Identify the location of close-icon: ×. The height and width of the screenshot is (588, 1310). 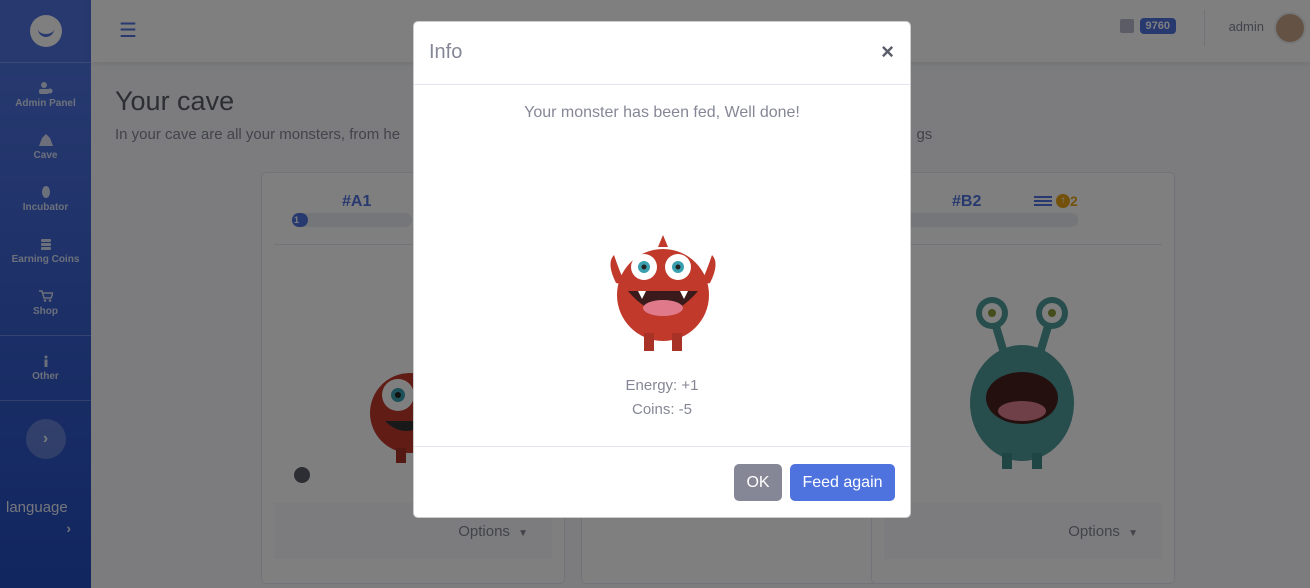
(887, 52).